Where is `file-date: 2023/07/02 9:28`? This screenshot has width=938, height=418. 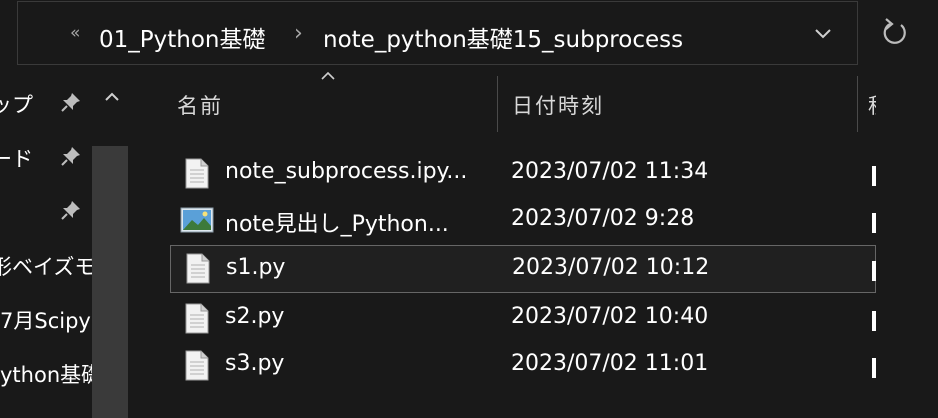 file-date: 2023/07/02 9:28 is located at coordinates (603, 218).